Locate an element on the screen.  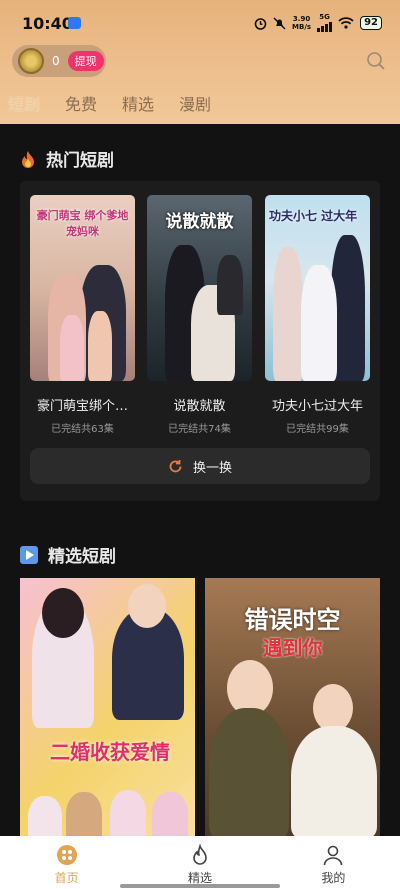
drama-name: 功夫小七过大年 is located at coordinates (317, 406).